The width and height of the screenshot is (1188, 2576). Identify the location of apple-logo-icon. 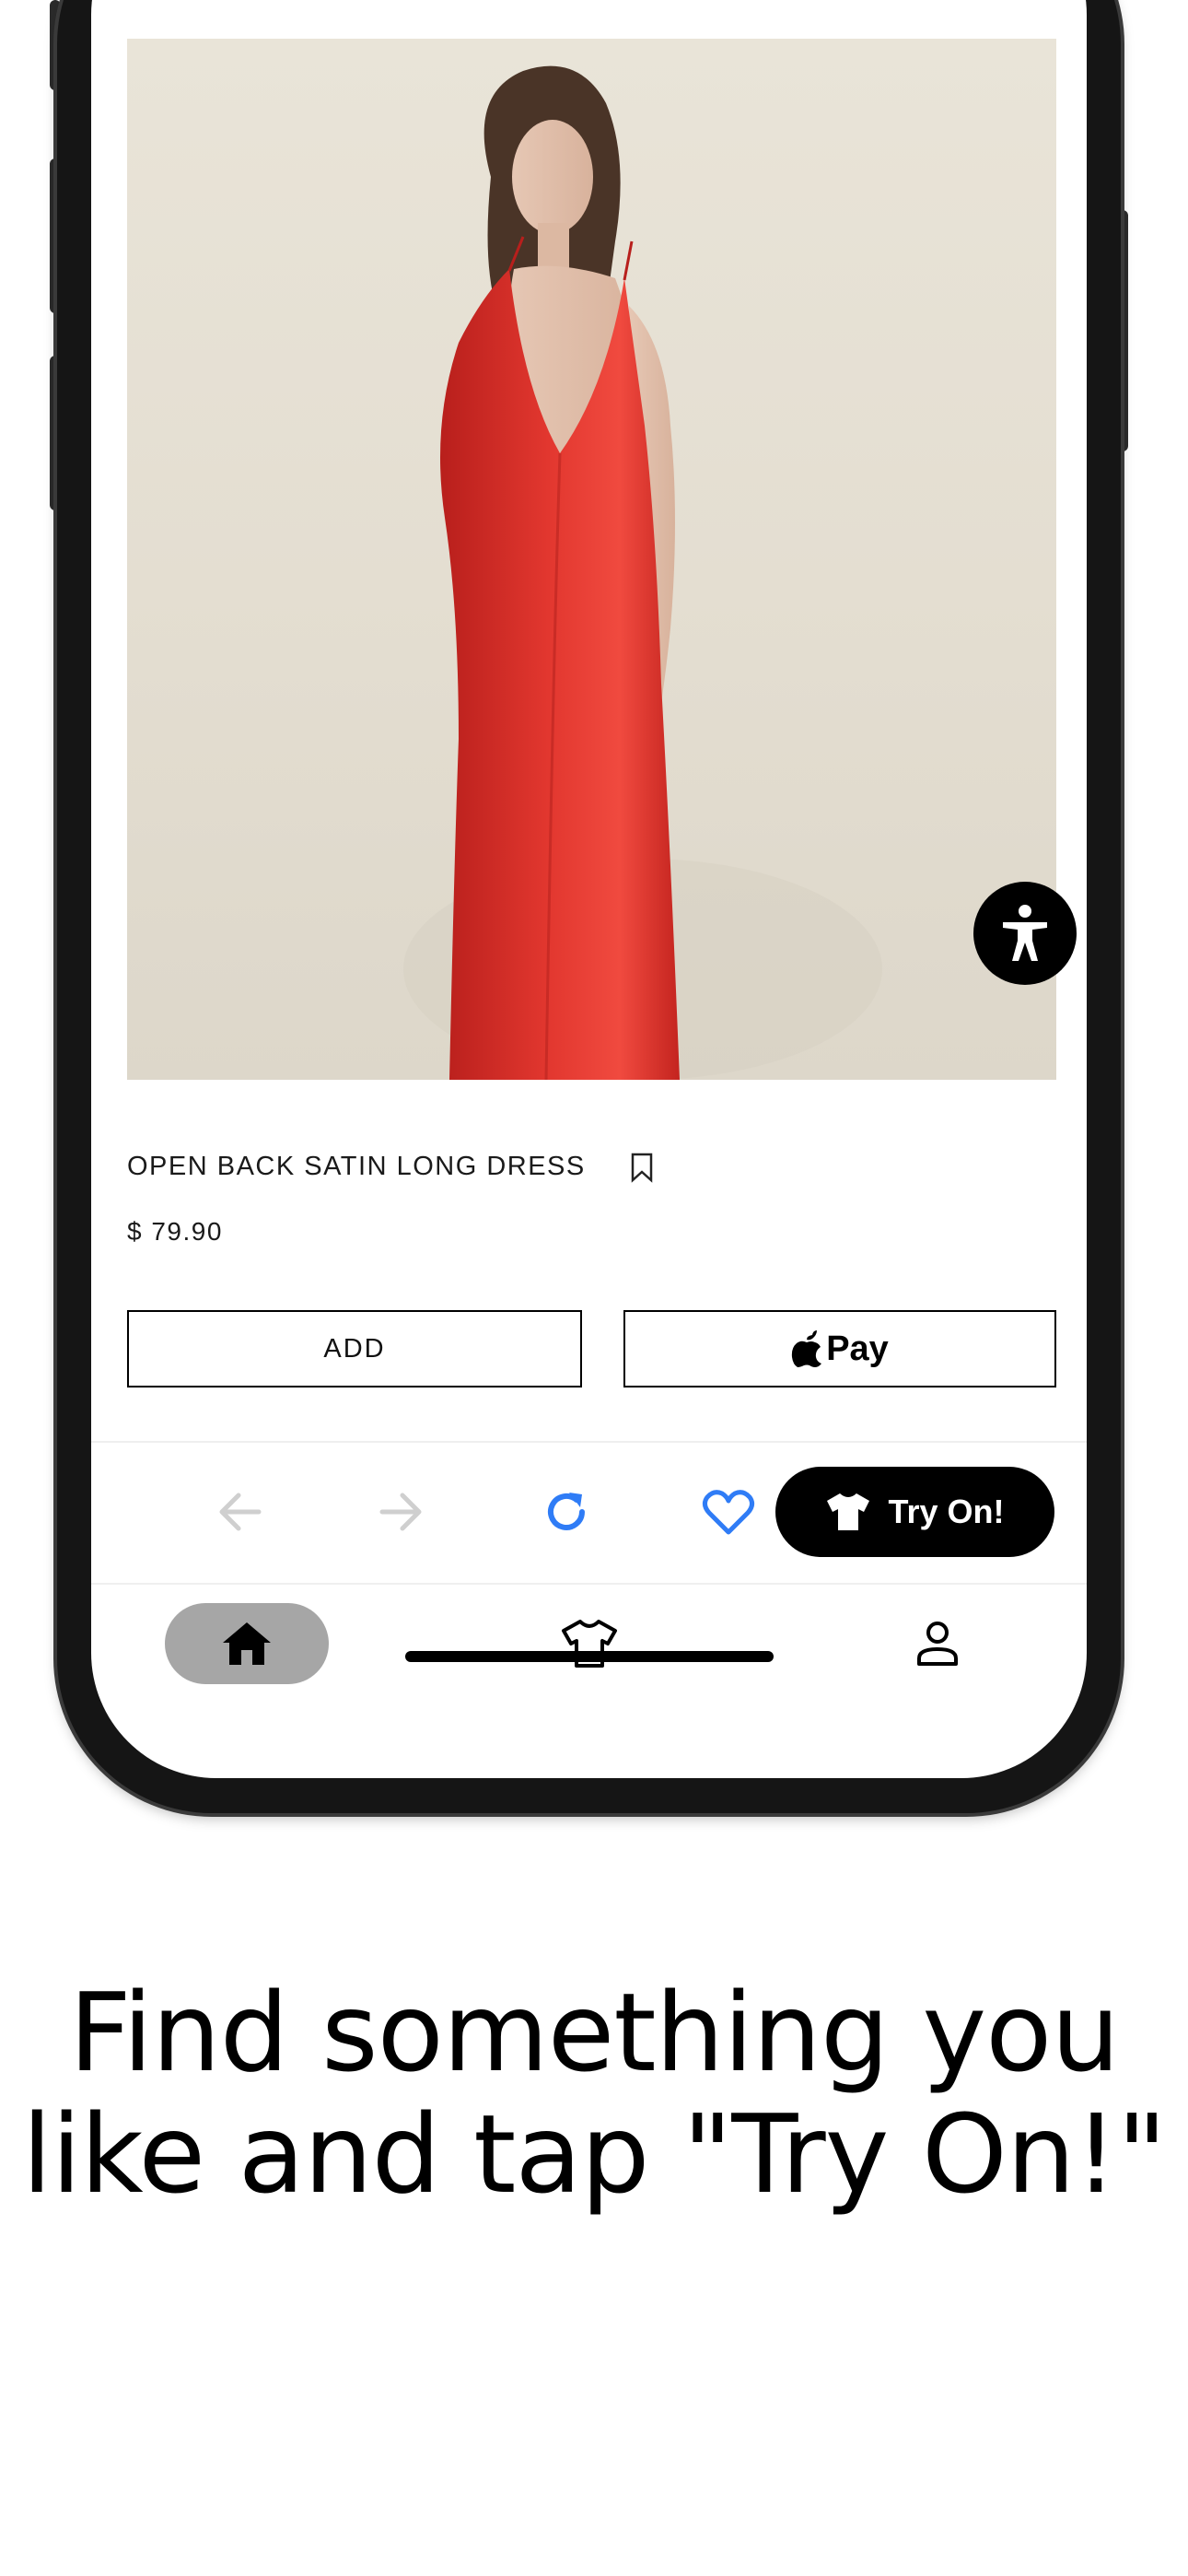
(807, 1348).